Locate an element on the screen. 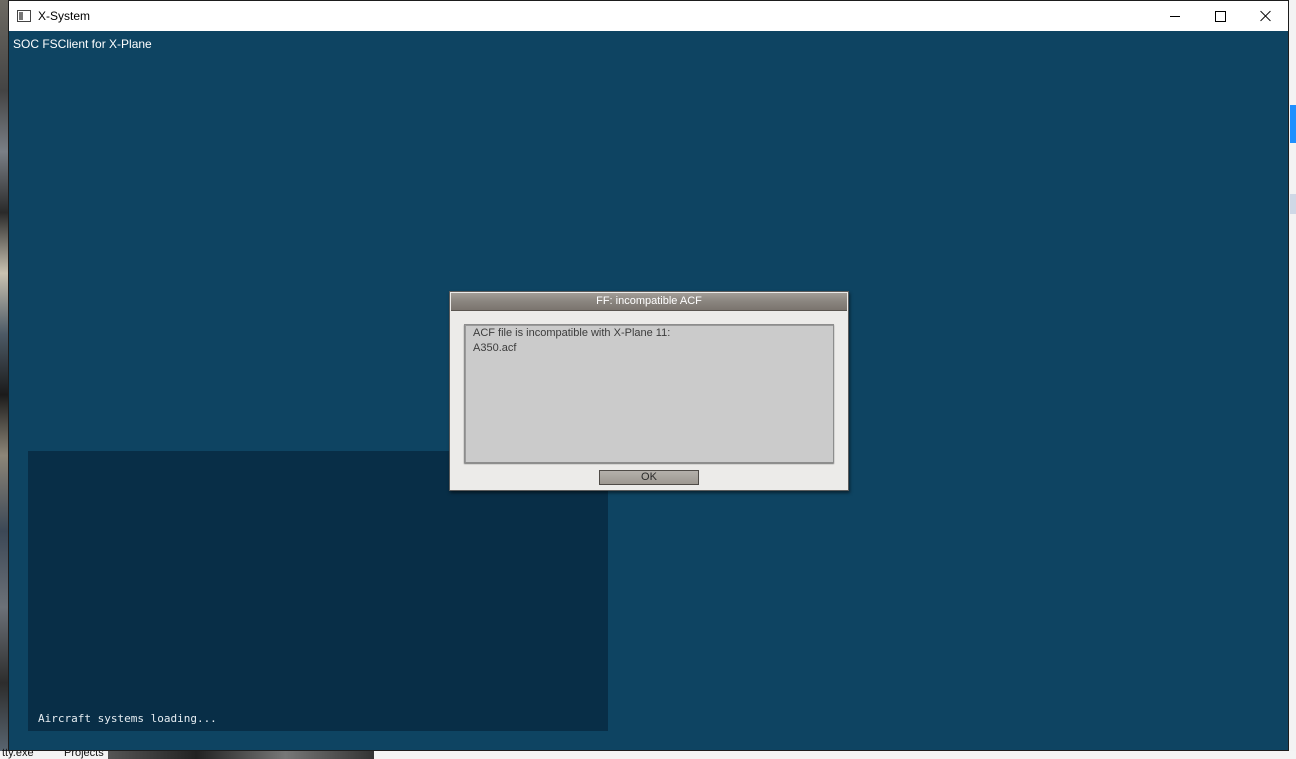  close-icon is located at coordinates (1266, 16).